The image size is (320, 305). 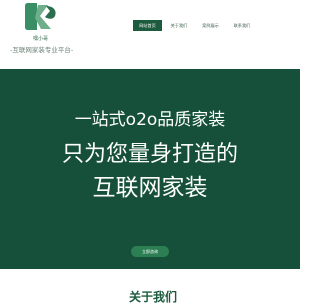 I want to click on nav-item-about: 关于我们, so click(x=179, y=25).